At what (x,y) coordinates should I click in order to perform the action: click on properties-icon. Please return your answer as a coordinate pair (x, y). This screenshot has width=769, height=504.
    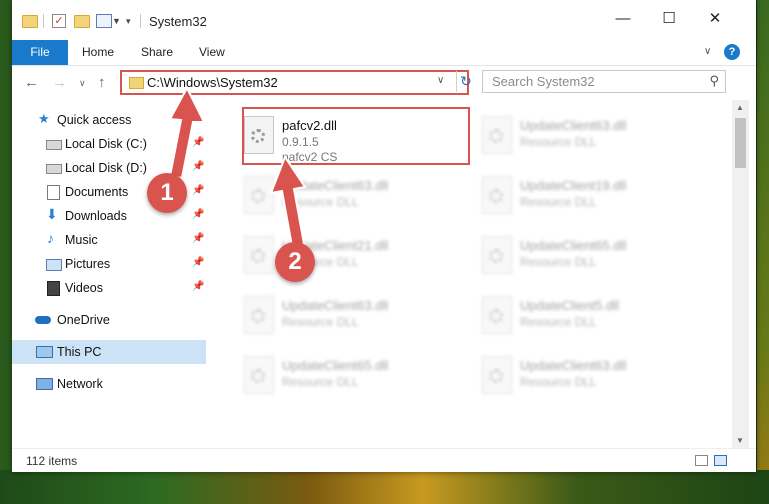
    Looking at the image, I should click on (104, 21).